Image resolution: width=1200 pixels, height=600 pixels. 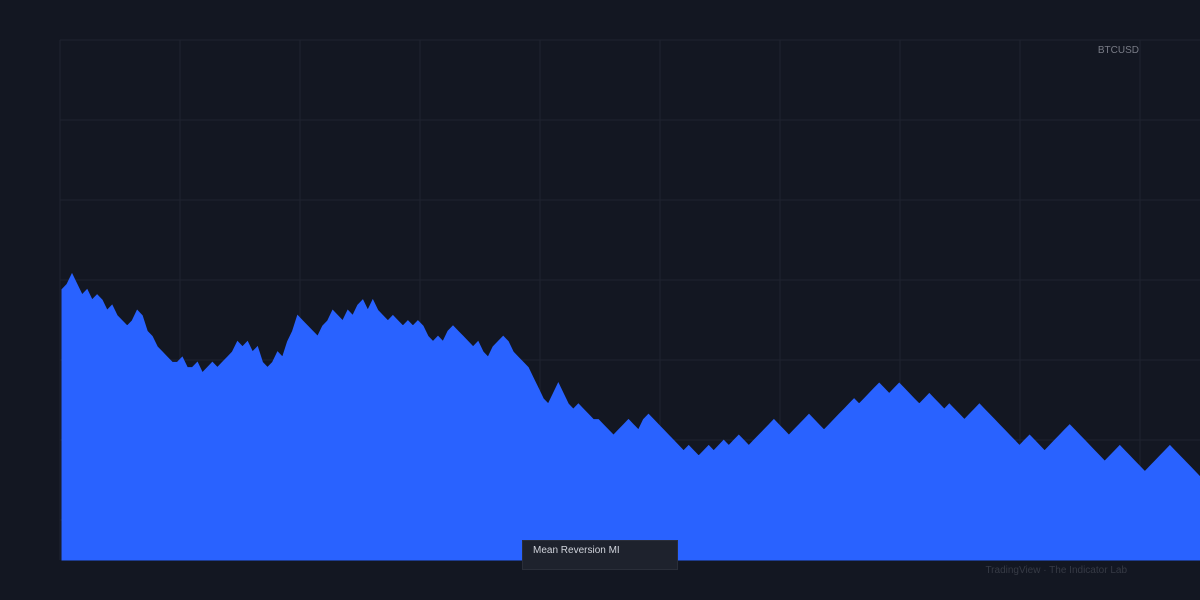 What do you see at coordinates (1118, 50) in the screenshot?
I see `symbol-label: BTCUSD` at bounding box center [1118, 50].